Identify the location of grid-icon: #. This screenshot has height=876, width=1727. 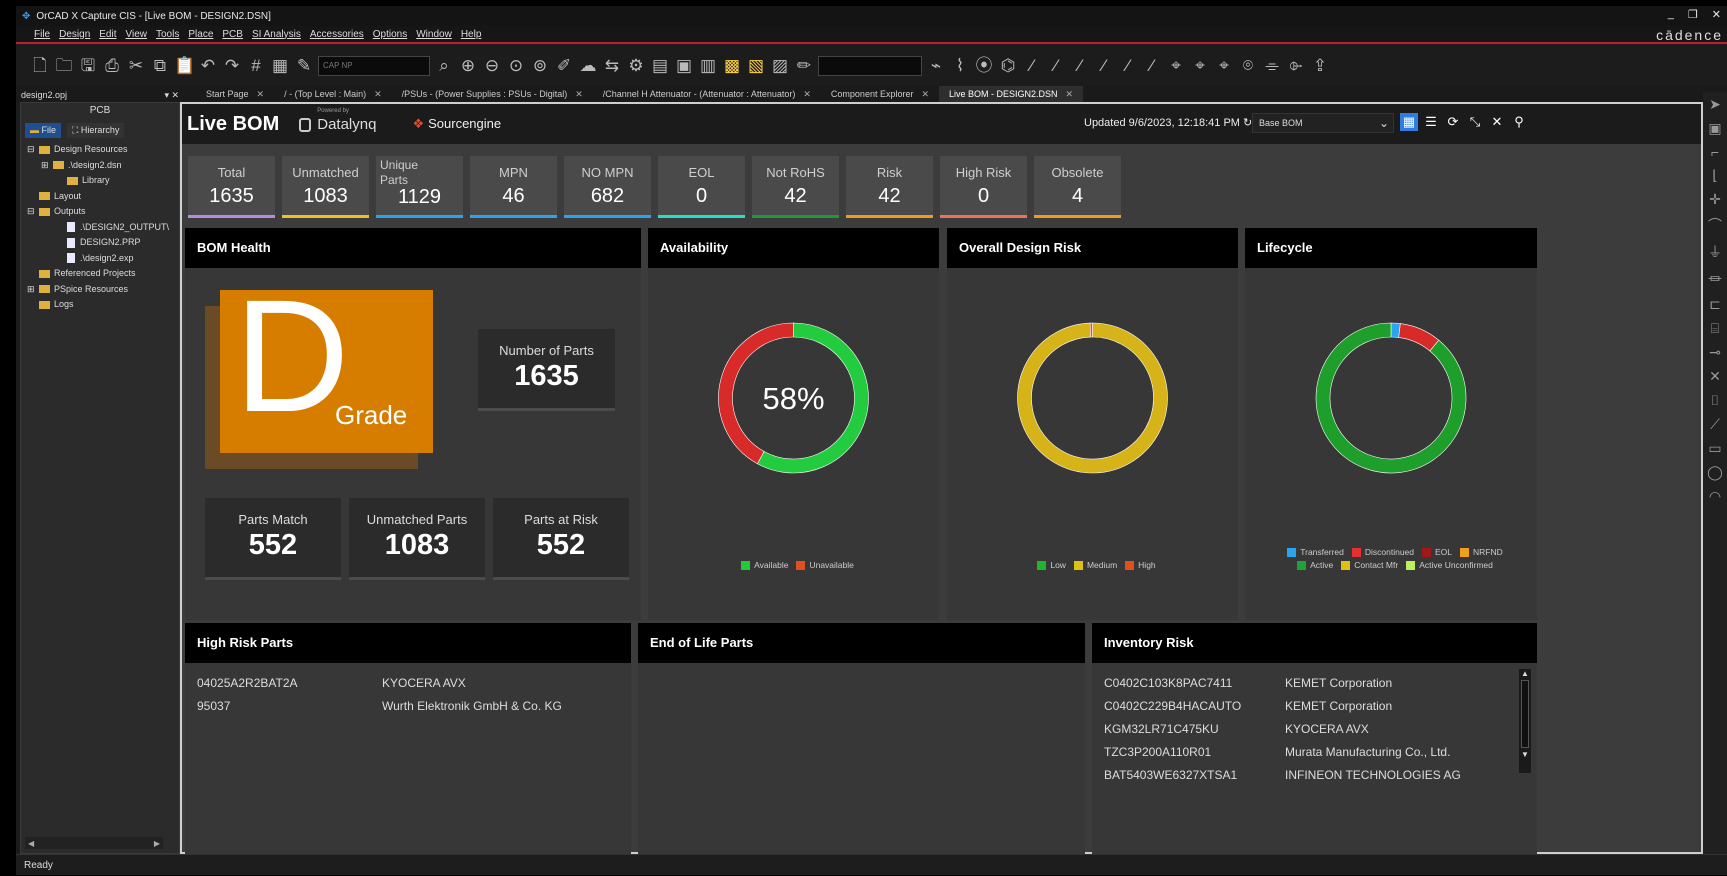
(256, 66).